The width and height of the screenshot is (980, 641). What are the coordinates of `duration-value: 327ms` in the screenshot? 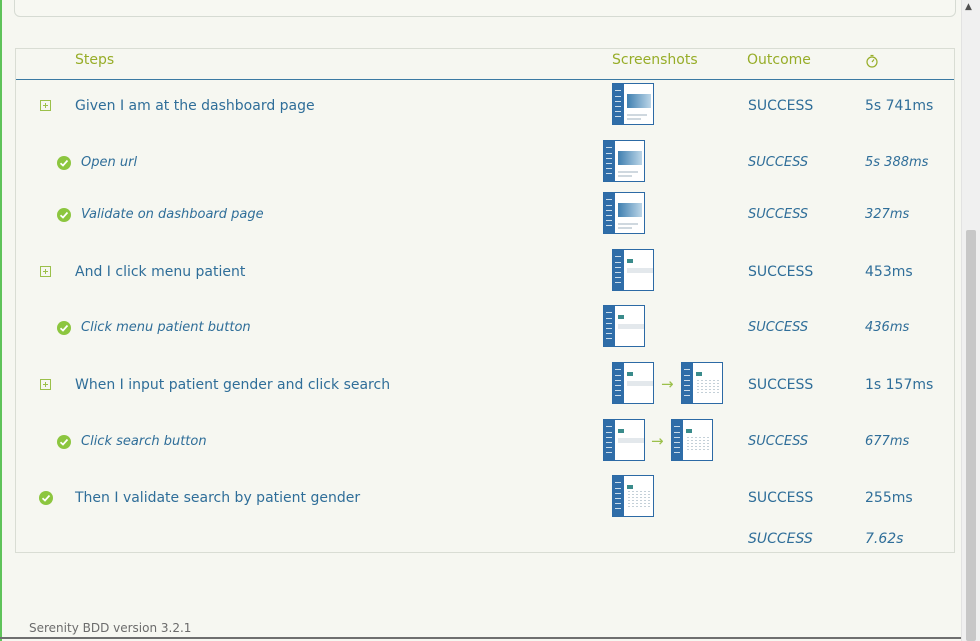 It's located at (887, 214).